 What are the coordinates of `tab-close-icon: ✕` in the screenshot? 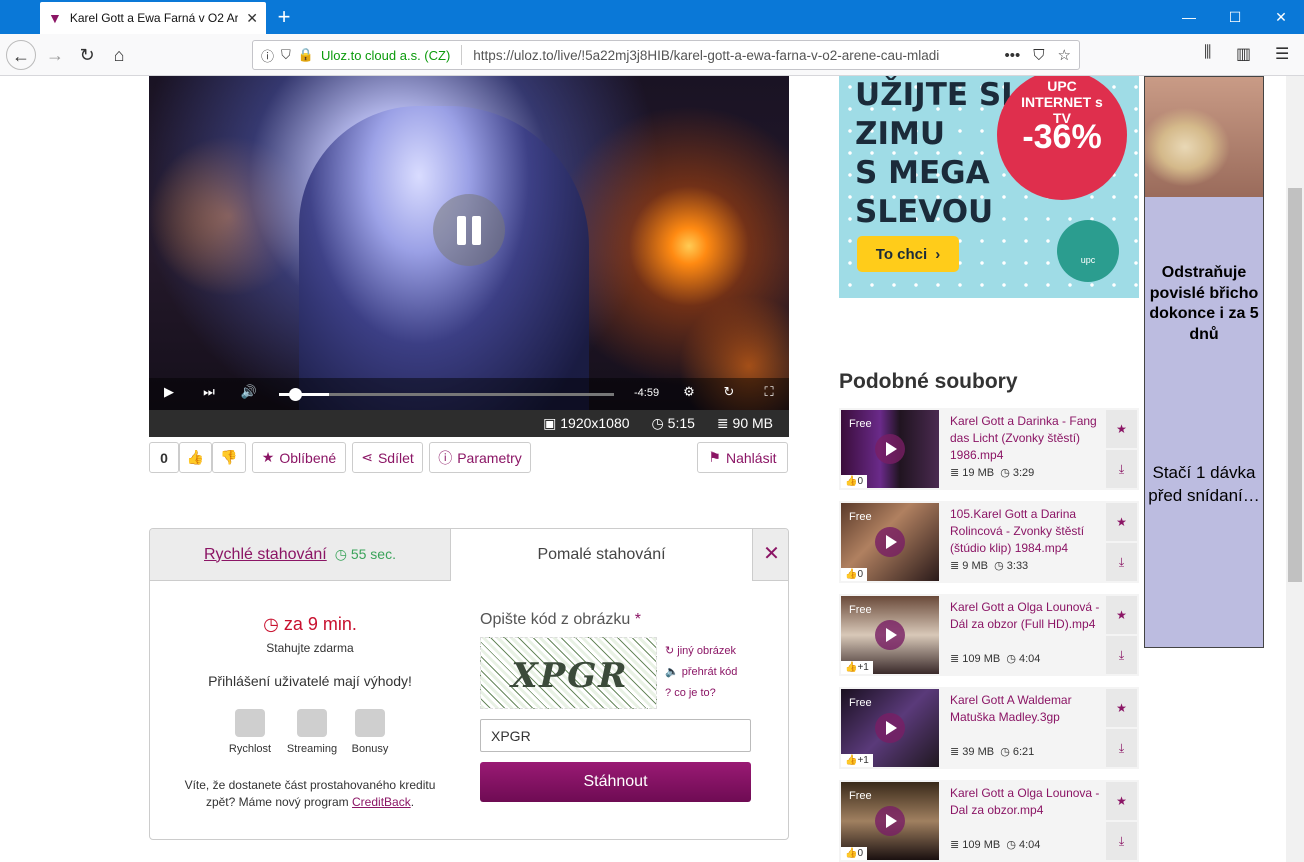 It's located at (252, 18).